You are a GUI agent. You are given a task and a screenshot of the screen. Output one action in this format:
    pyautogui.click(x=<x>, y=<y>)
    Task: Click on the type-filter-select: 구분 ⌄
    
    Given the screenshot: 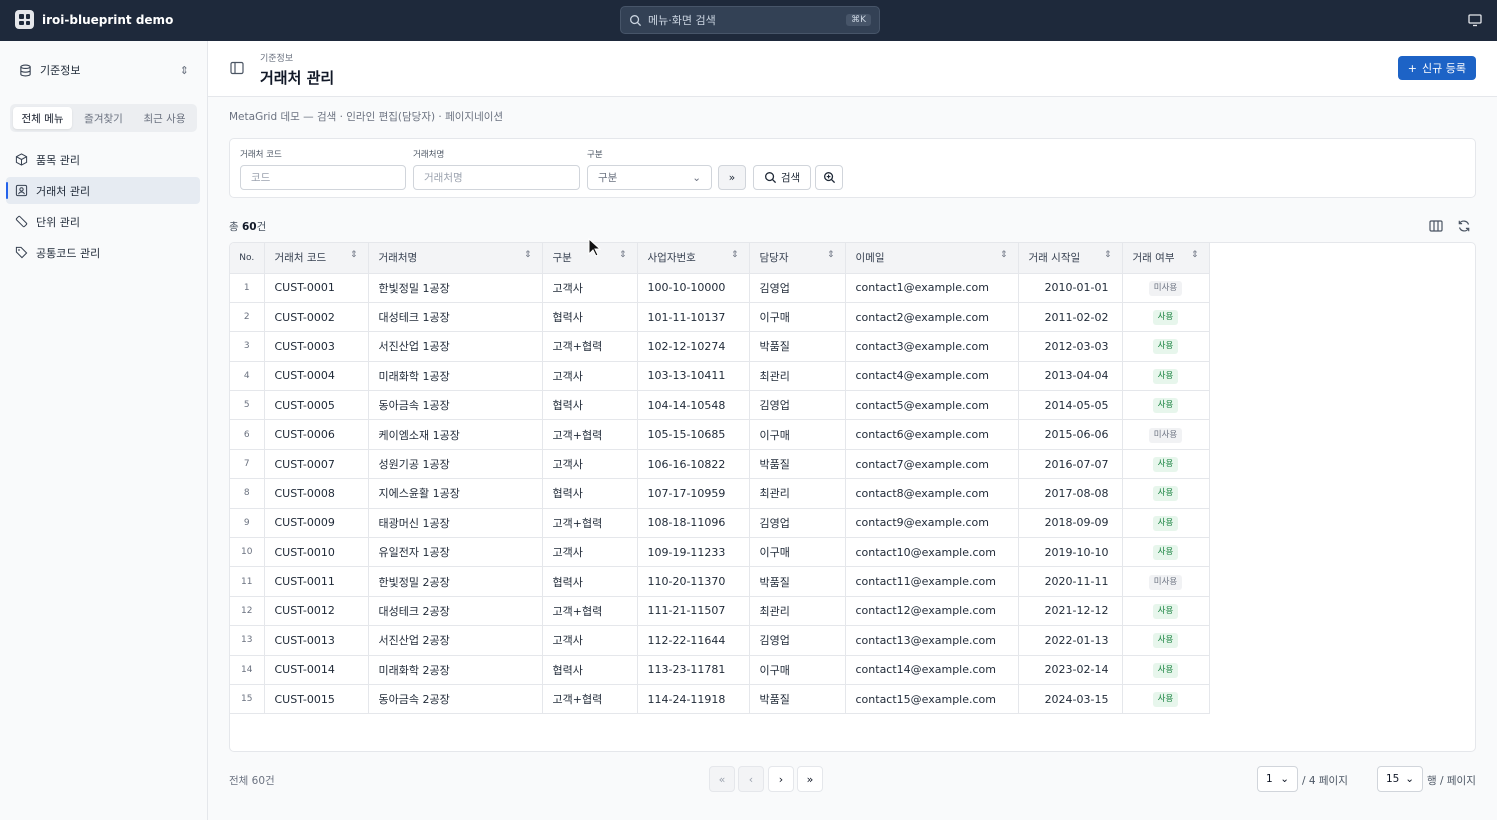 What is the action you would take?
    pyautogui.click(x=649, y=177)
    